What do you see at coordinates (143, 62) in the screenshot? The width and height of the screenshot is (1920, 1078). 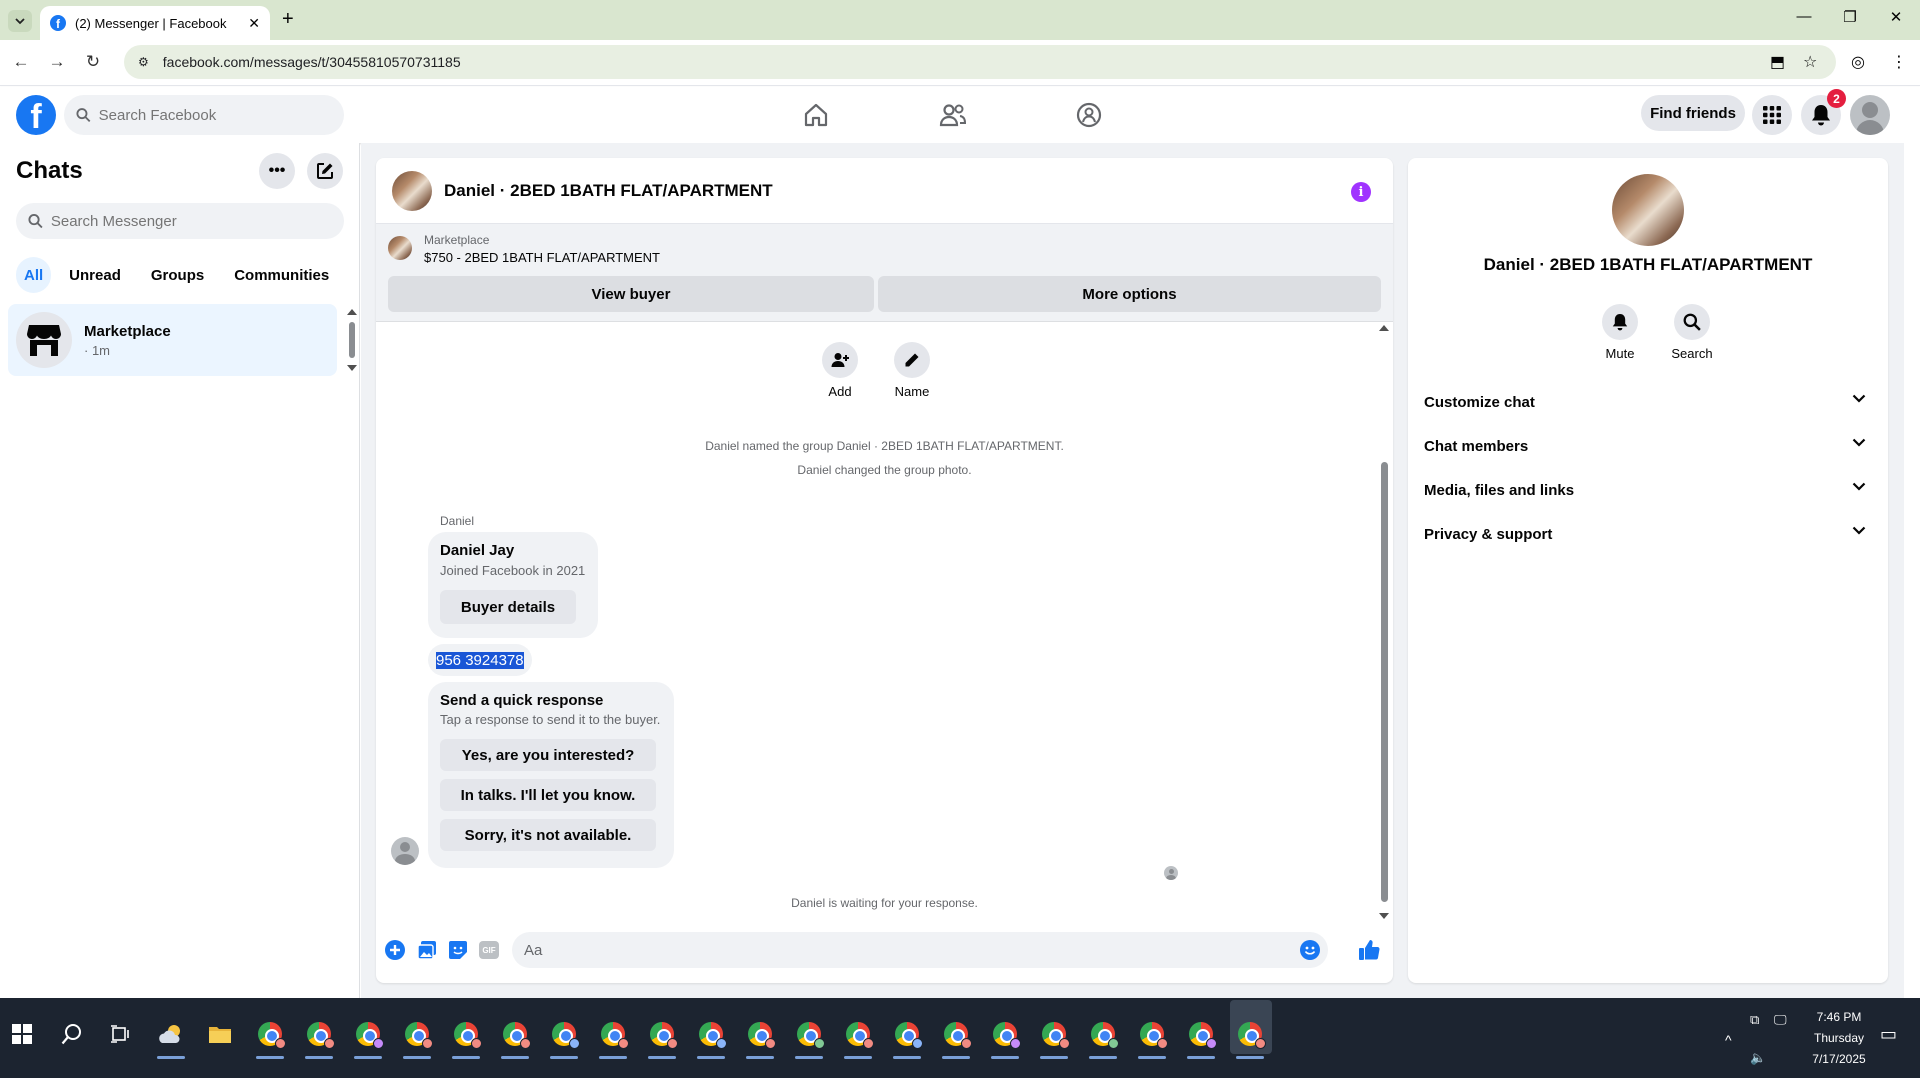 I see `site-info-icon: ⚙` at bounding box center [143, 62].